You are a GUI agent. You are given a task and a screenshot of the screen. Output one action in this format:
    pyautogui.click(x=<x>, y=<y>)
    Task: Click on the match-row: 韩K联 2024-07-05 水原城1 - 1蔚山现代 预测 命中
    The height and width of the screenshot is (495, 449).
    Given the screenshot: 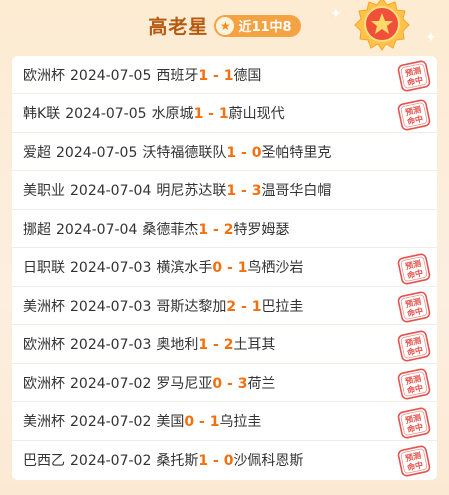 What is the action you would take?
    pyautogui.click(x=224, y=114)
    